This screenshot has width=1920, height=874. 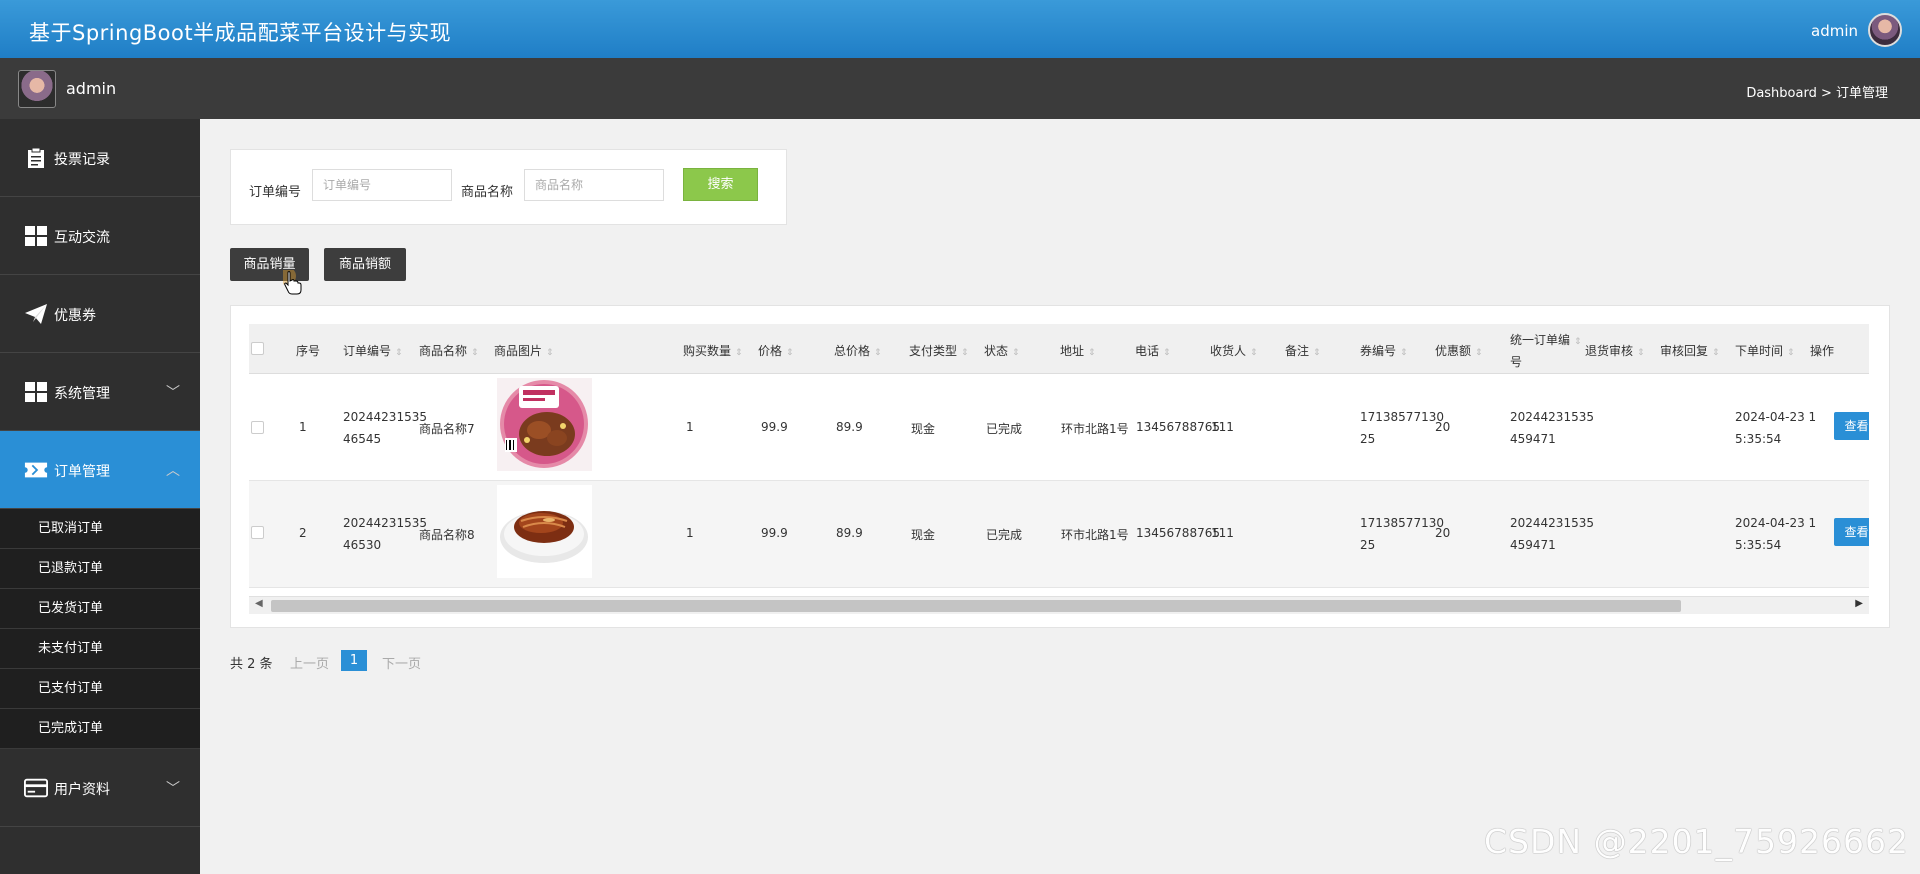 What do you see at coordinates (1697, 841) in the screenshot?
I see `watermark: CSDN @2201_75926662` at bounding box center [1697, 841].